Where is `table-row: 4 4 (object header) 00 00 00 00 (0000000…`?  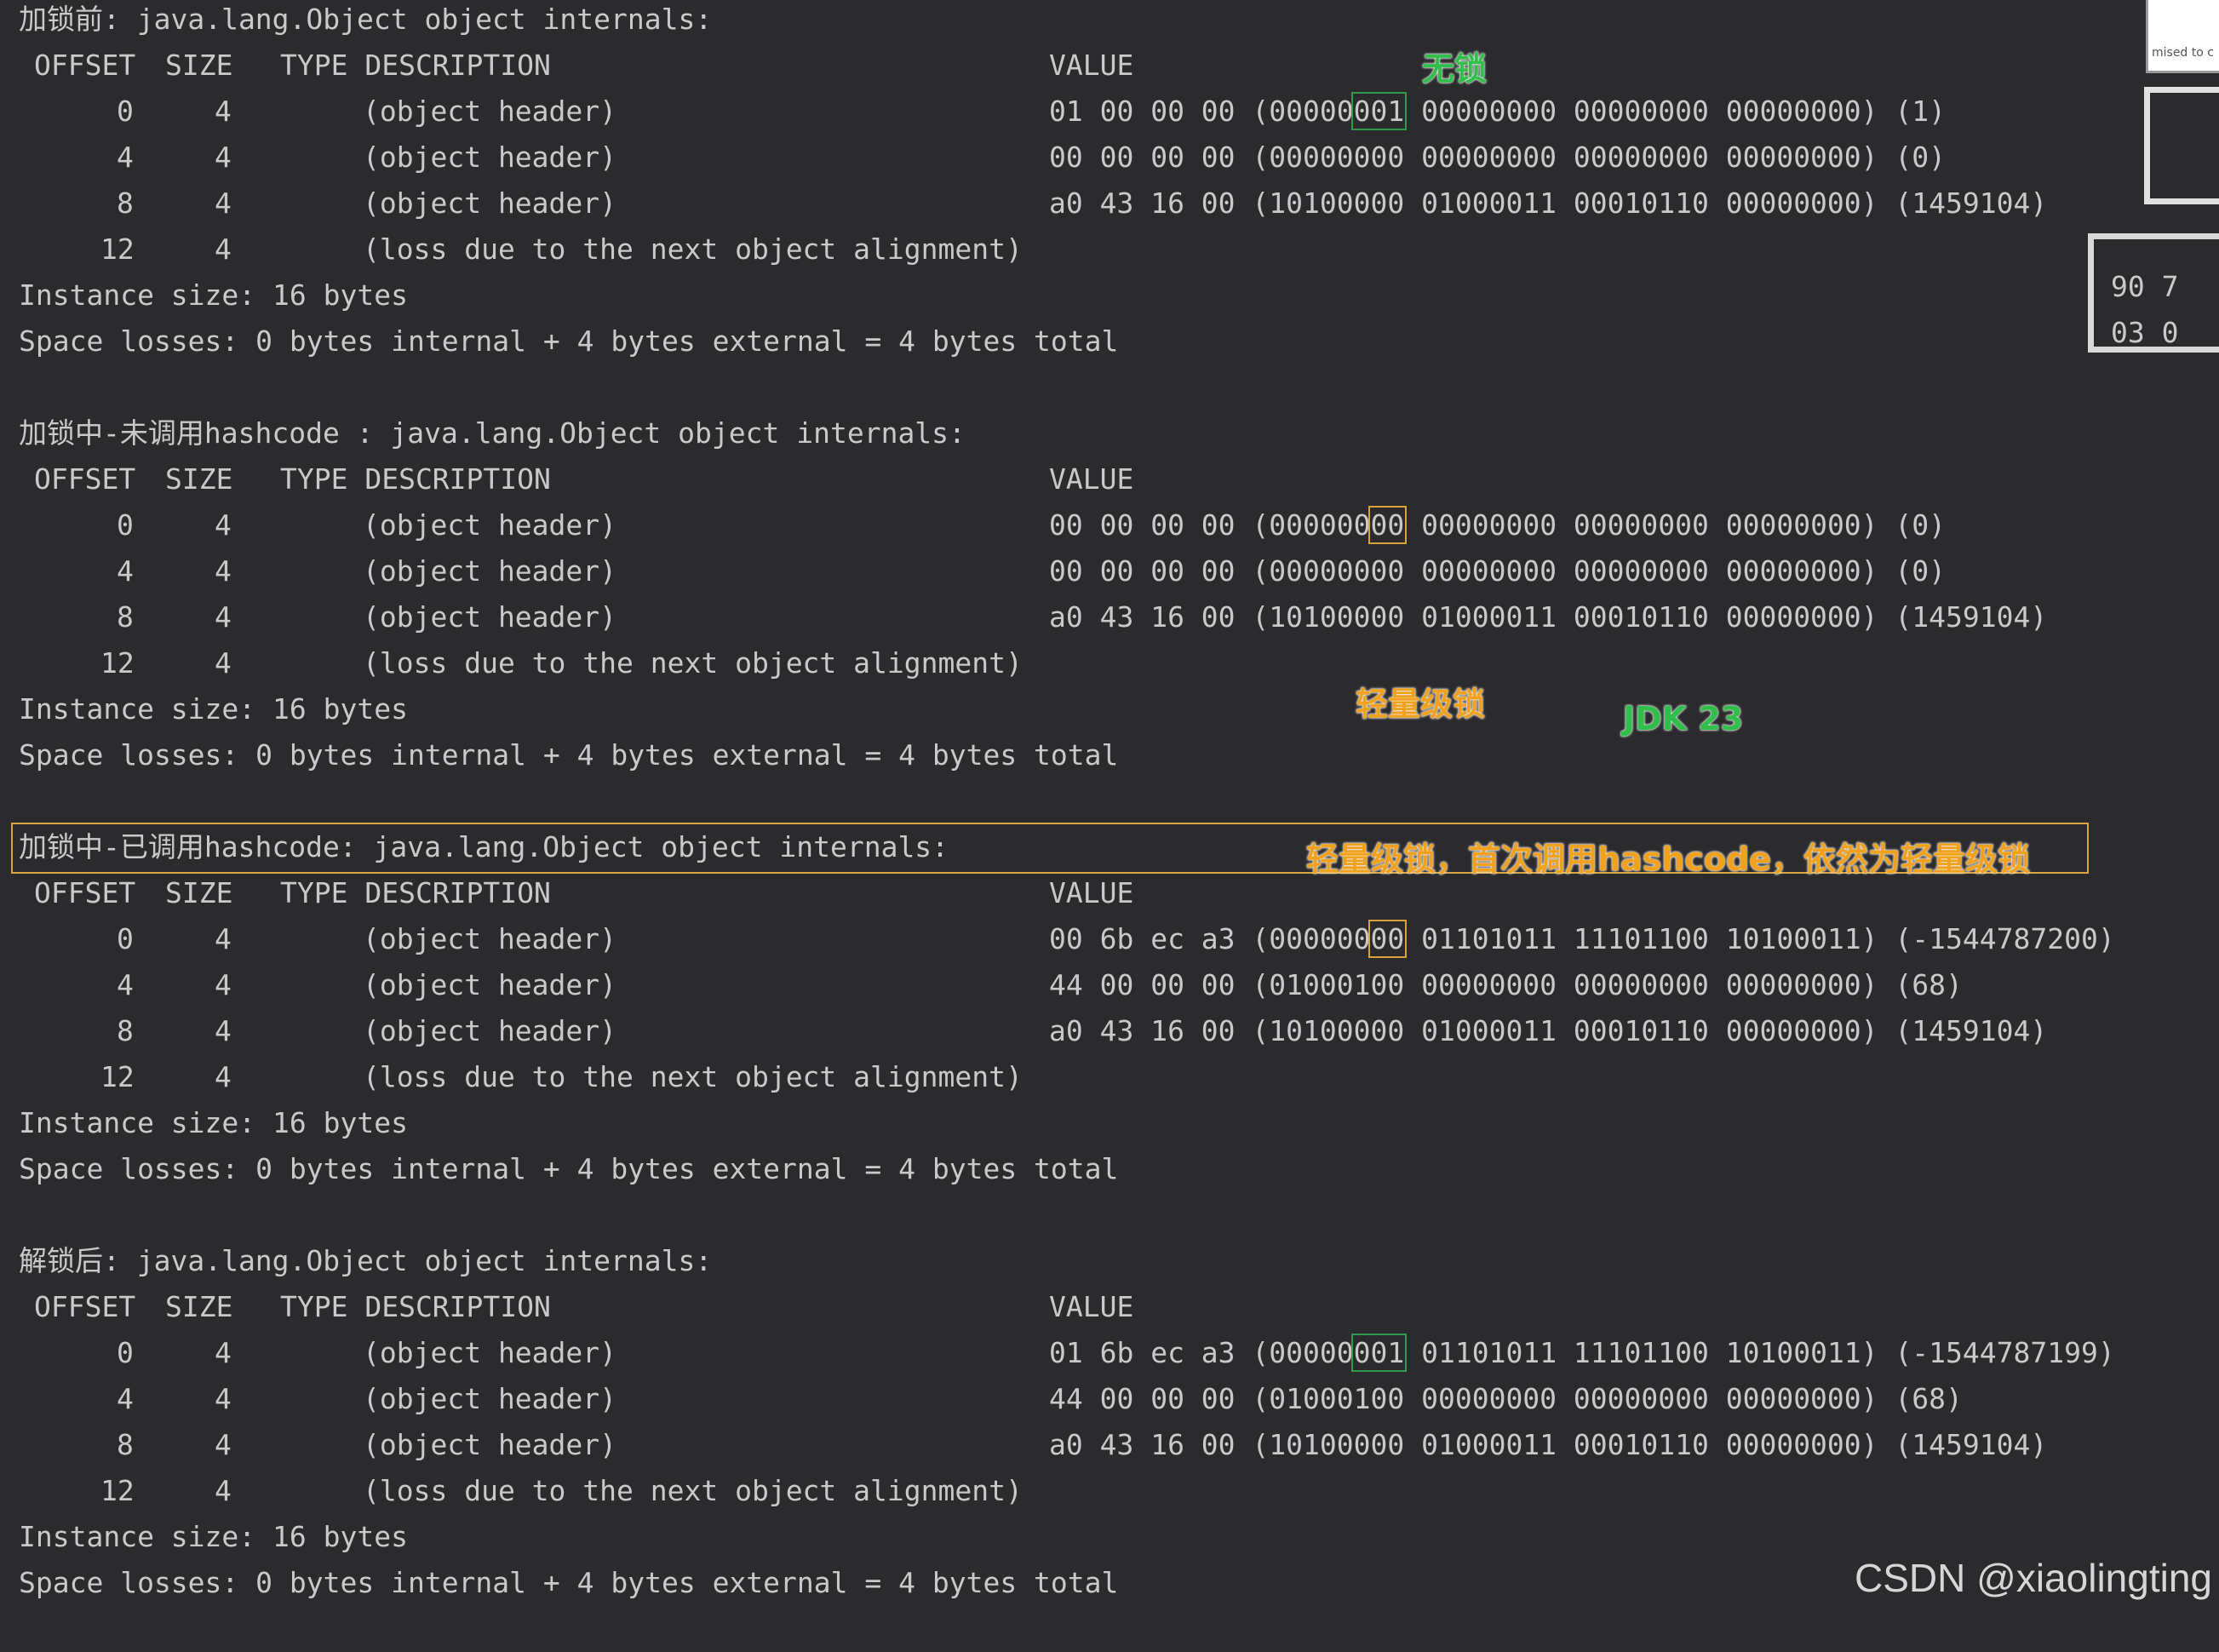
table-row: 4 4 (object header) 00 00 00 00 (0000000… is located at coordinates (973, 571).